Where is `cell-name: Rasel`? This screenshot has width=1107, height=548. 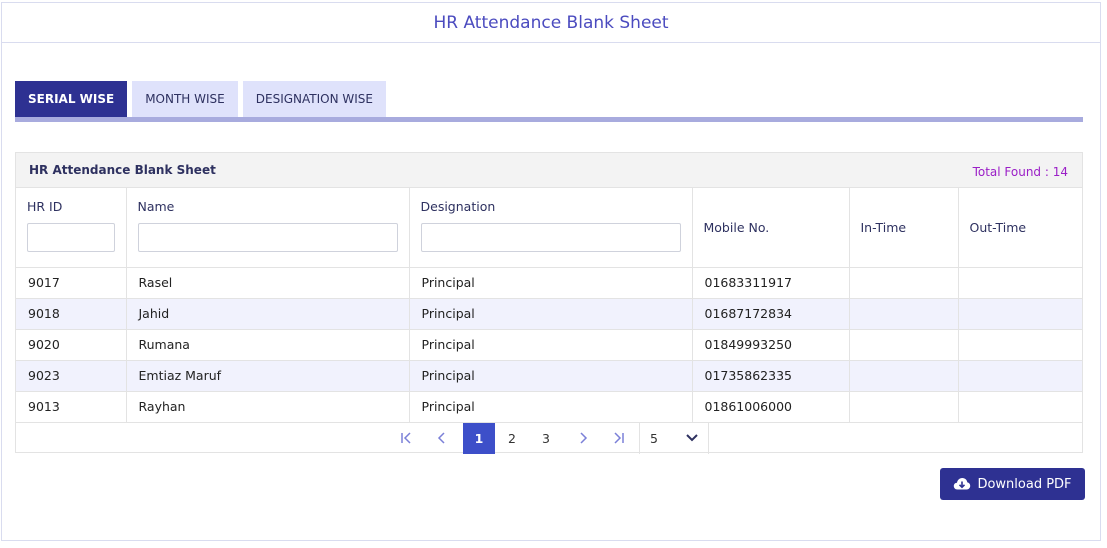
cell-name: Rasel is located at coordinates (268, 283).